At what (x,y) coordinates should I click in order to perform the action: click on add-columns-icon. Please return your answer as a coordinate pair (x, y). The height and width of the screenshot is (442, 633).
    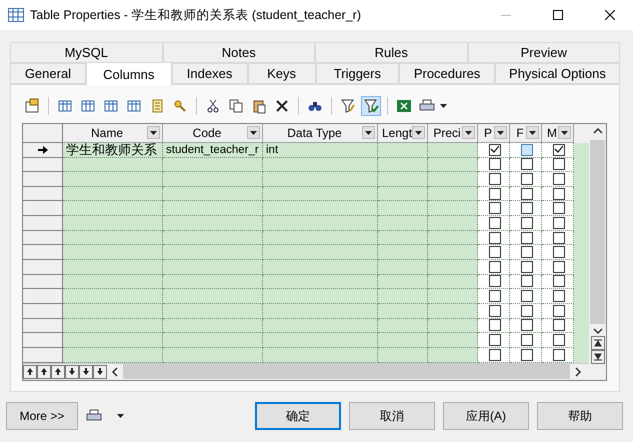
    Looking at the image, I should click on (134, 106).